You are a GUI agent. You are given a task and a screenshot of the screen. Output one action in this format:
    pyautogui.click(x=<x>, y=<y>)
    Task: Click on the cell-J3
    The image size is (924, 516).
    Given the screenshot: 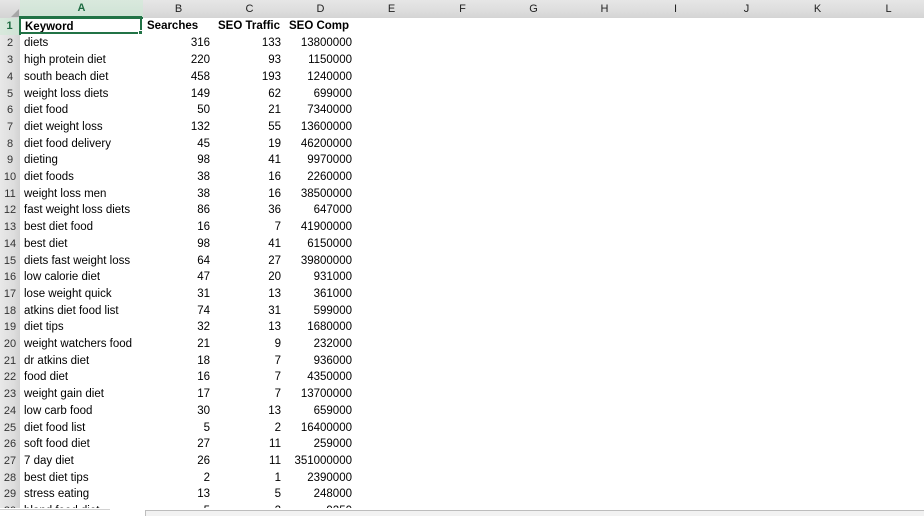 What is the action you would take?
    pyautogui.click(x=746, y=60)
    